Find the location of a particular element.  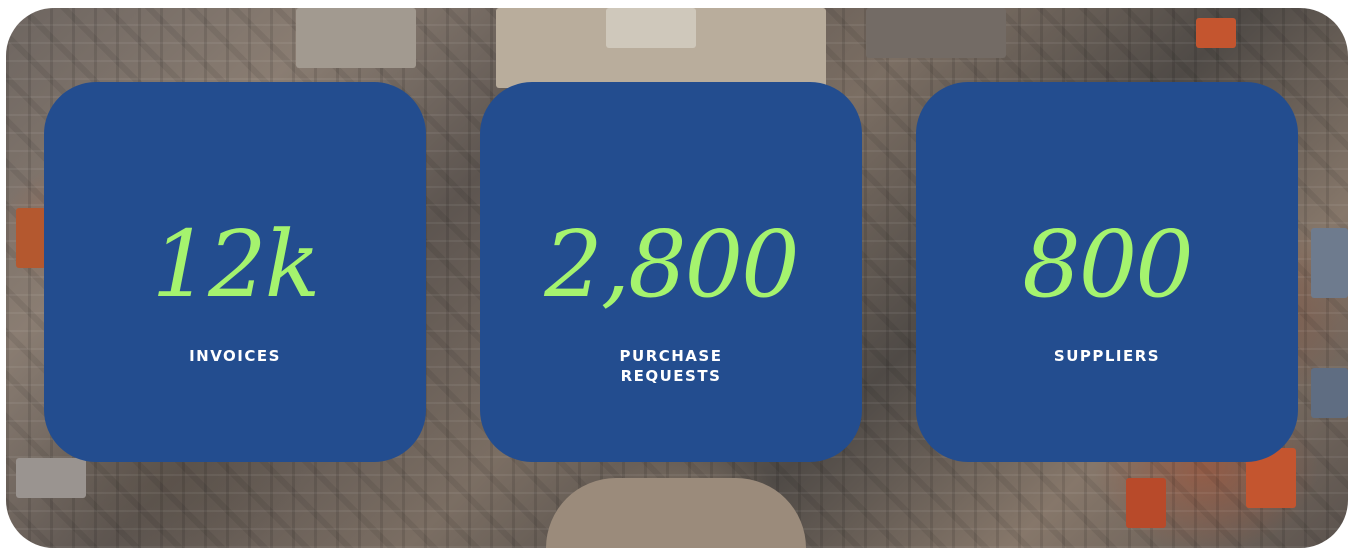

stat-value: 2,800 is located at coordinates (671, 264).